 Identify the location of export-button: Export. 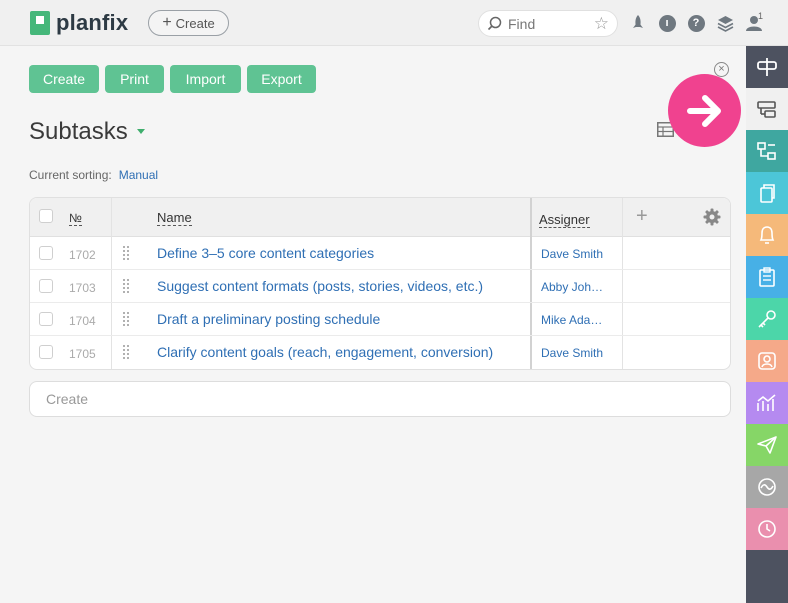
(281, 79).